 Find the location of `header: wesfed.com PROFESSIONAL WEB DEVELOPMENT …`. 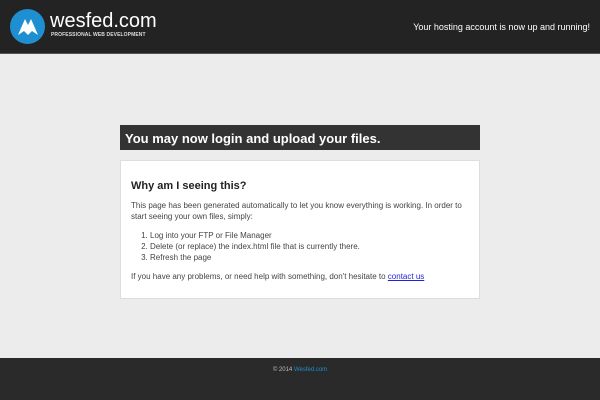

header: wesfed.com PROFESSIONAL WEB DEVELOPMENT … is located at coordinates (300, 27).